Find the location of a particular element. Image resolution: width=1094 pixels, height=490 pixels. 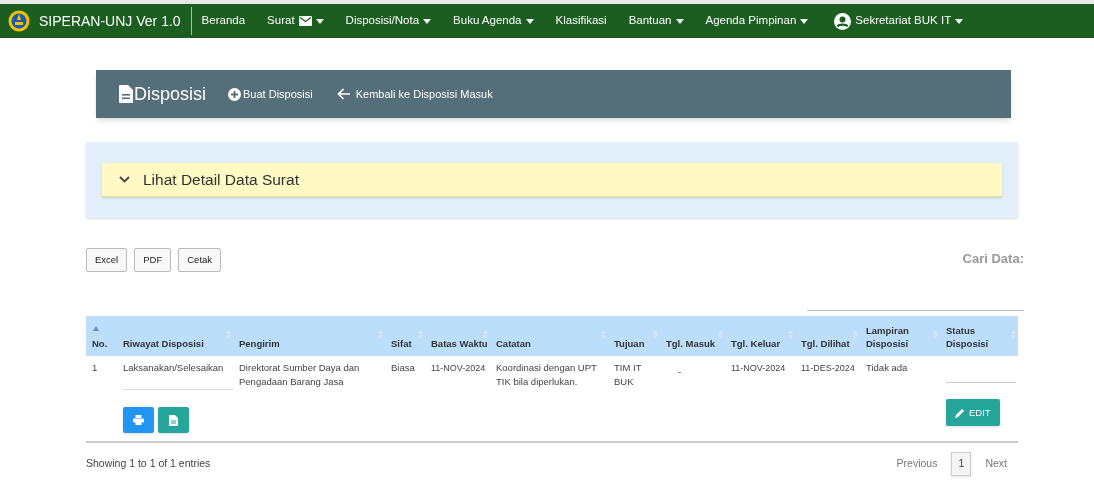

nav-menu-item: Agenda Pimpinan is located at coordinates (757, 21).